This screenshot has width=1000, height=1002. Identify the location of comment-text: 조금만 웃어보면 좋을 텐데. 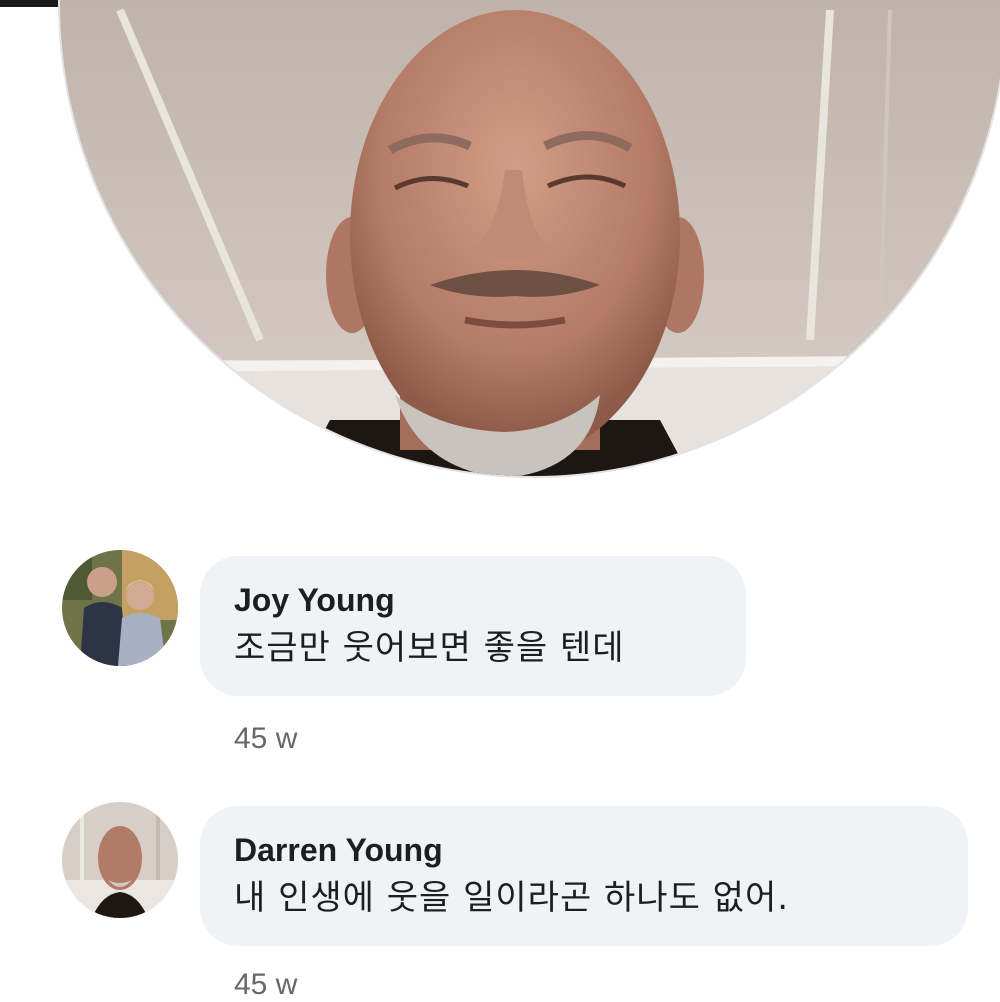
(429, 648).